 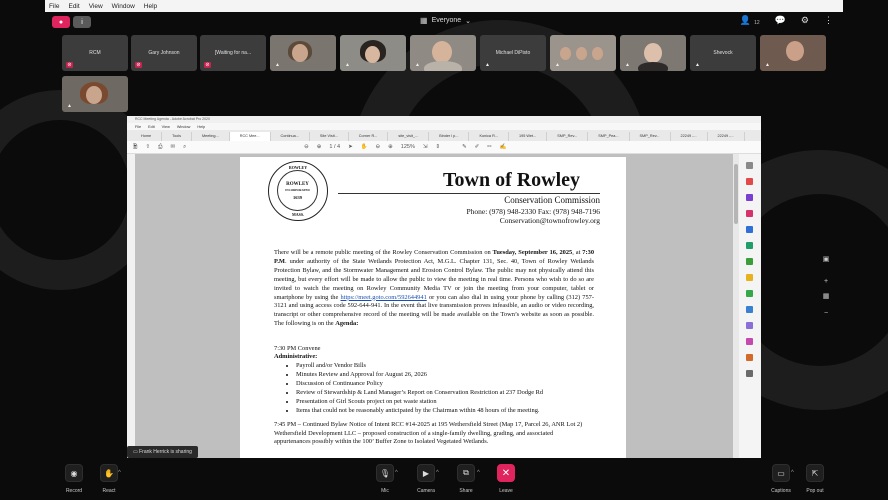 What do you see at coordinates (184, 147) in the screenshot?
I see `search-icon: ⌕` at bounding box center [184, 147].